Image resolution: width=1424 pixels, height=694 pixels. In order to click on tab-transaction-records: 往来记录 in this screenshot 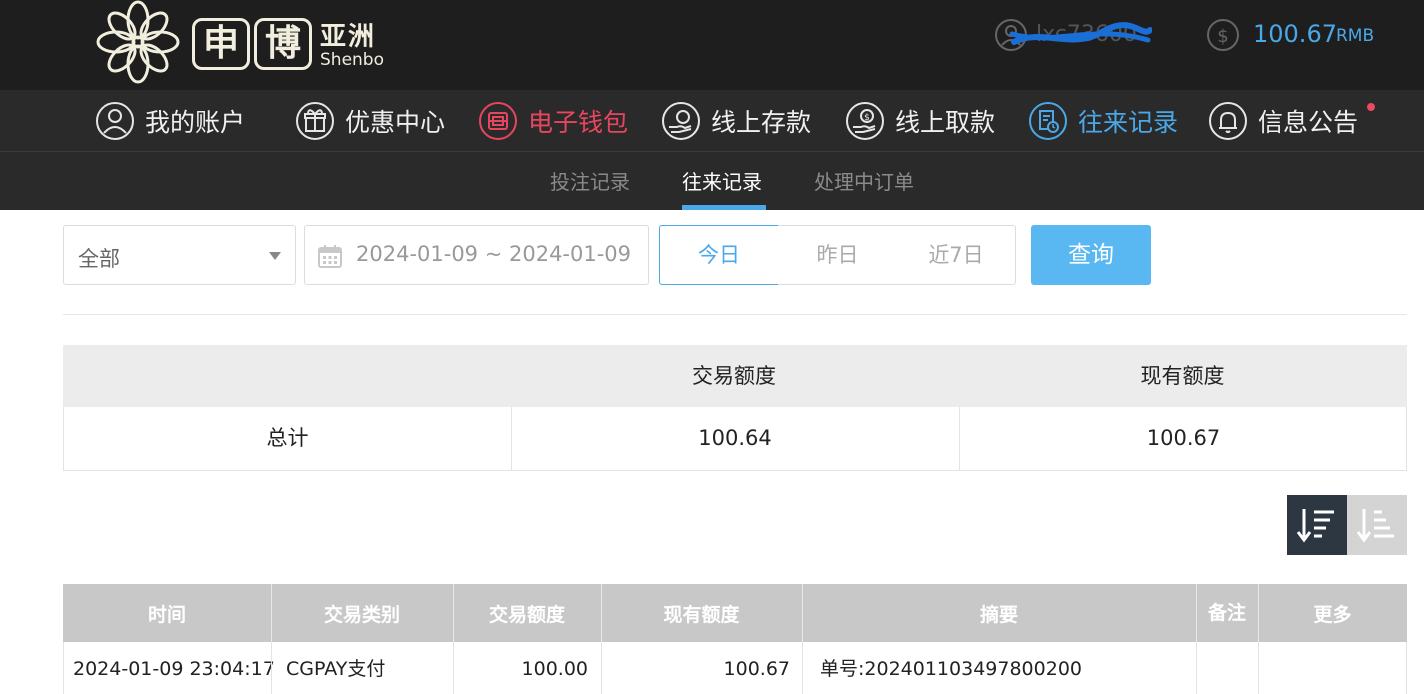, I will do `click(722, 180)`.